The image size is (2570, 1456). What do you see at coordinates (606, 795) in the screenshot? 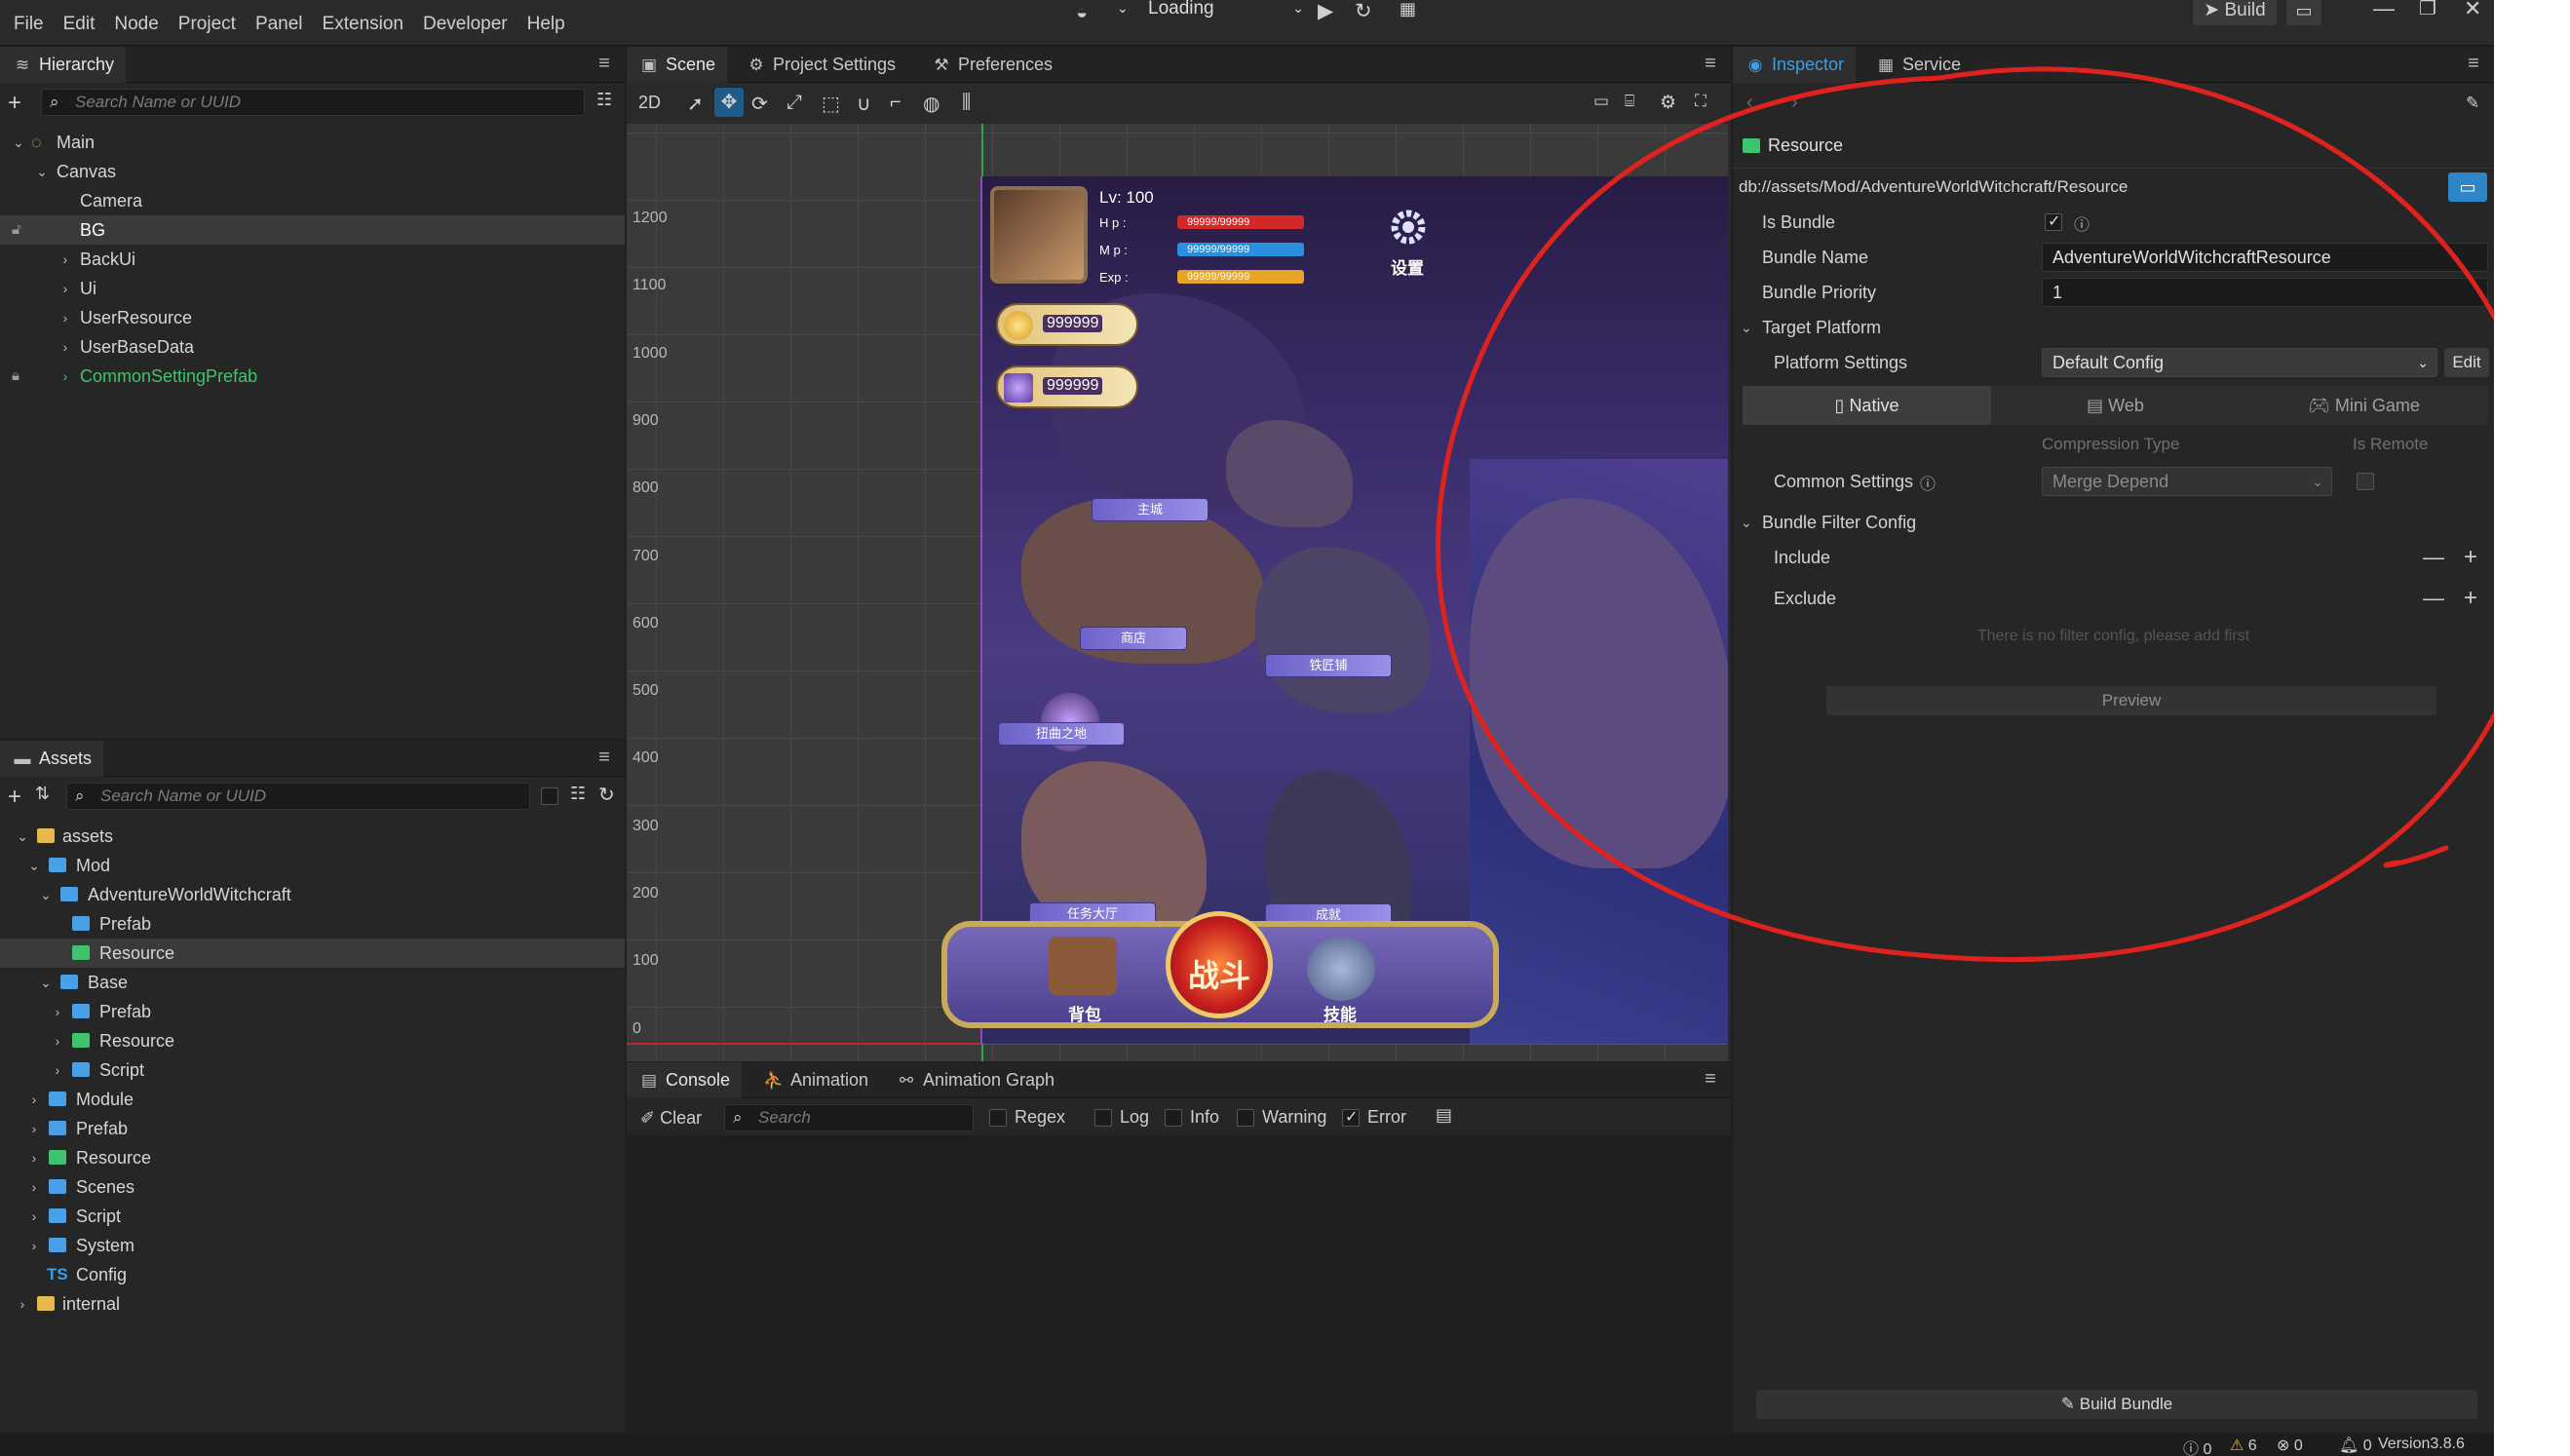
I see `refresh-icon: ↻` at bounding box center [606, 795].